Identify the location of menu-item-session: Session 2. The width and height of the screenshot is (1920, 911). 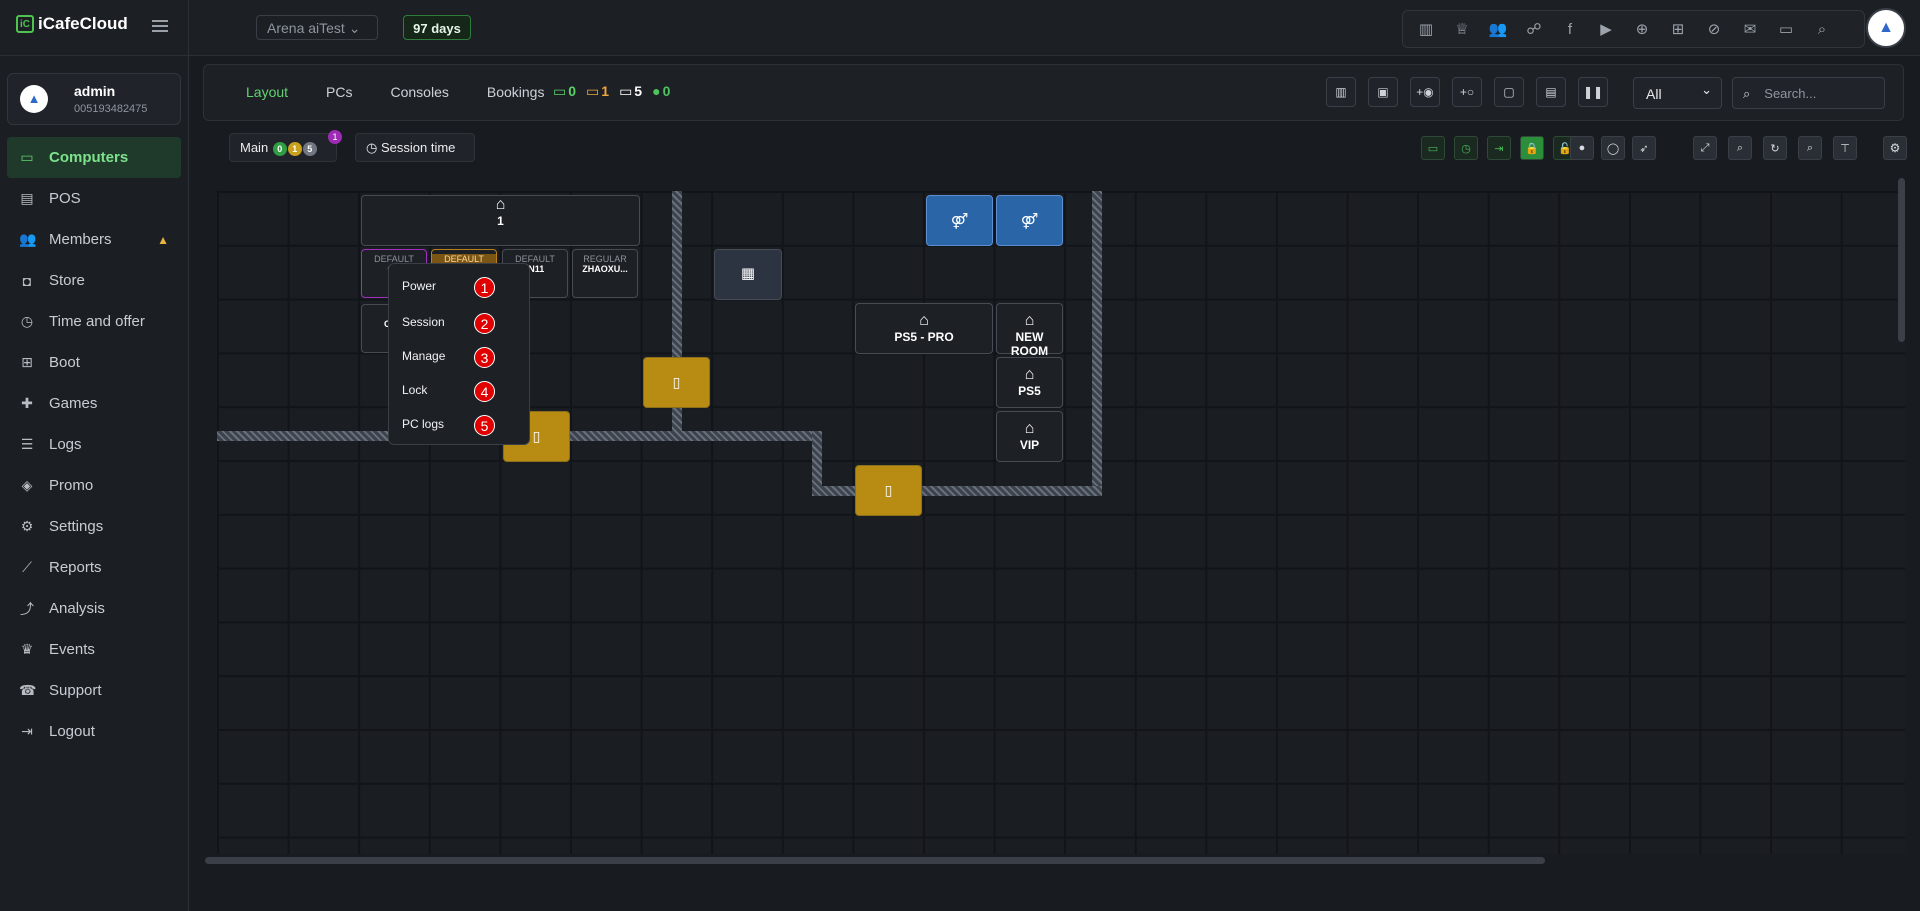
(448, 323).